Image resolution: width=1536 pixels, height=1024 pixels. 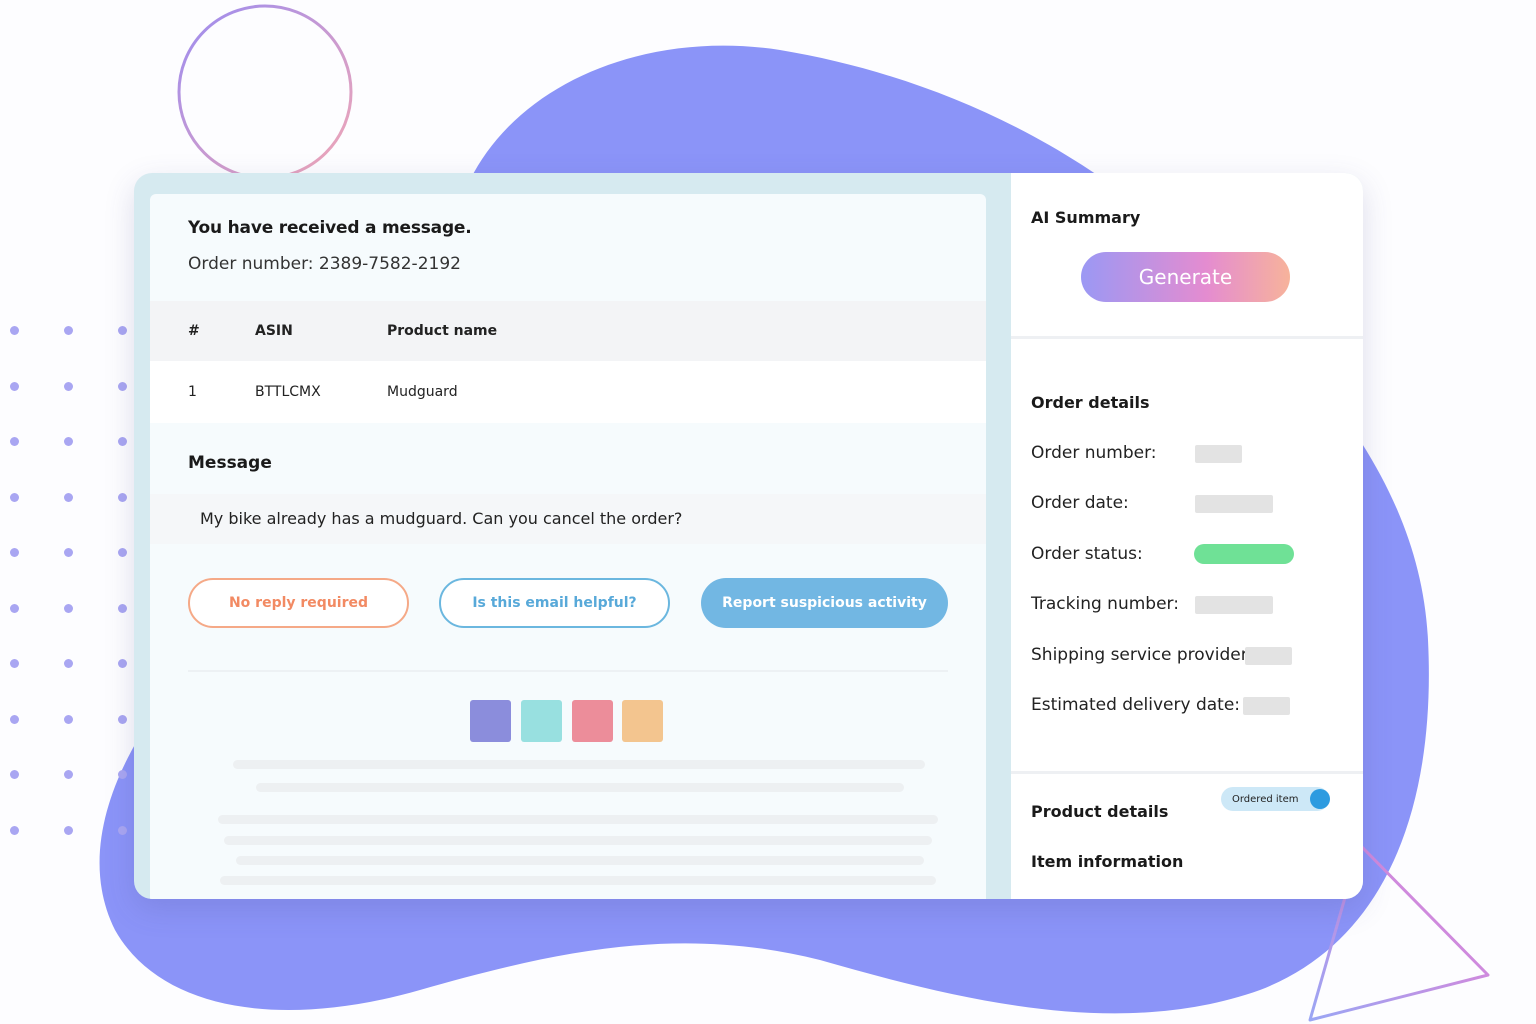 I want to click on color-swatch-purple, so click(x=490, y=721).